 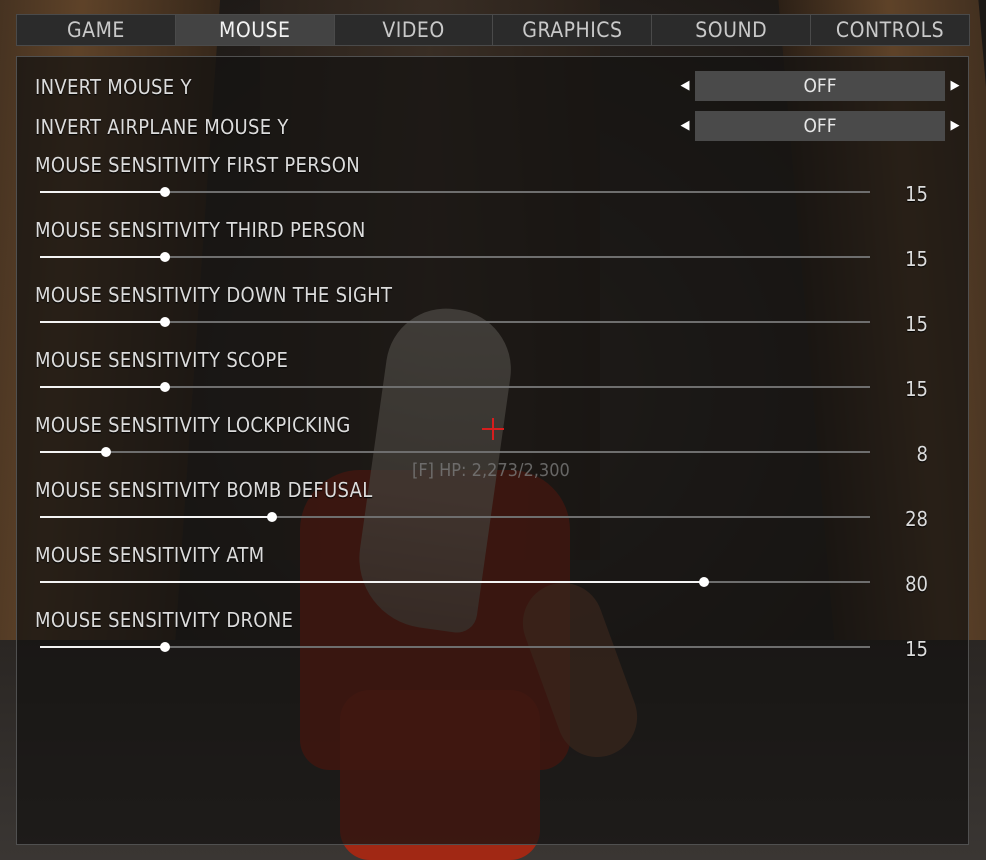 What do you see at coordinates (150, 555) in the screenshot?
I see `slider-label-atm: MOUSE SENSITIVITY ATM` at bounding box center [150, 555].